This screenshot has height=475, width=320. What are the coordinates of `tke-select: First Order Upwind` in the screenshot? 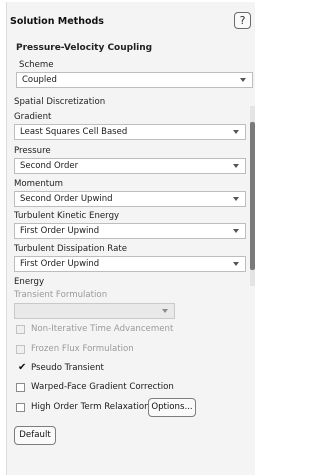 It's located at (130, 231).